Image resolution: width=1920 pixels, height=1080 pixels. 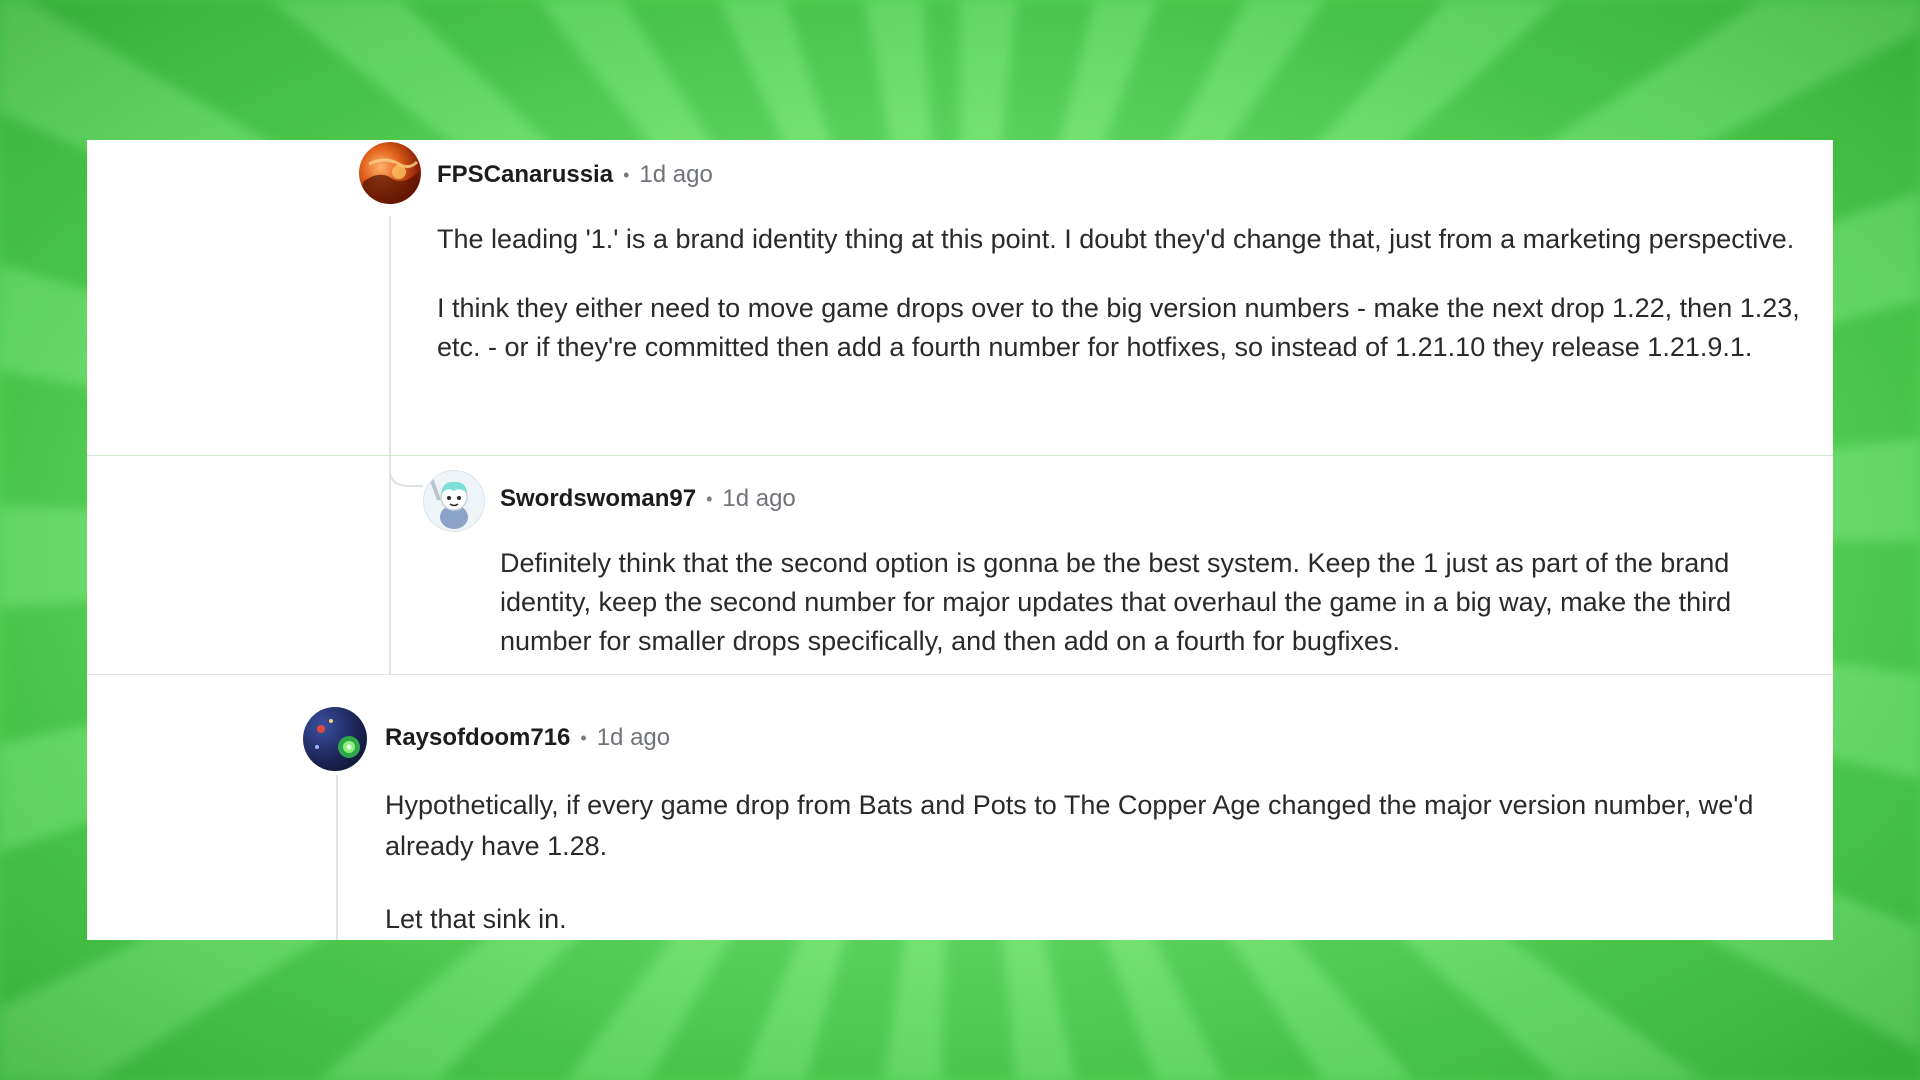 I want to click on comment-header: Swordswoman97 • 1d ago, so click(x=648, y=499).